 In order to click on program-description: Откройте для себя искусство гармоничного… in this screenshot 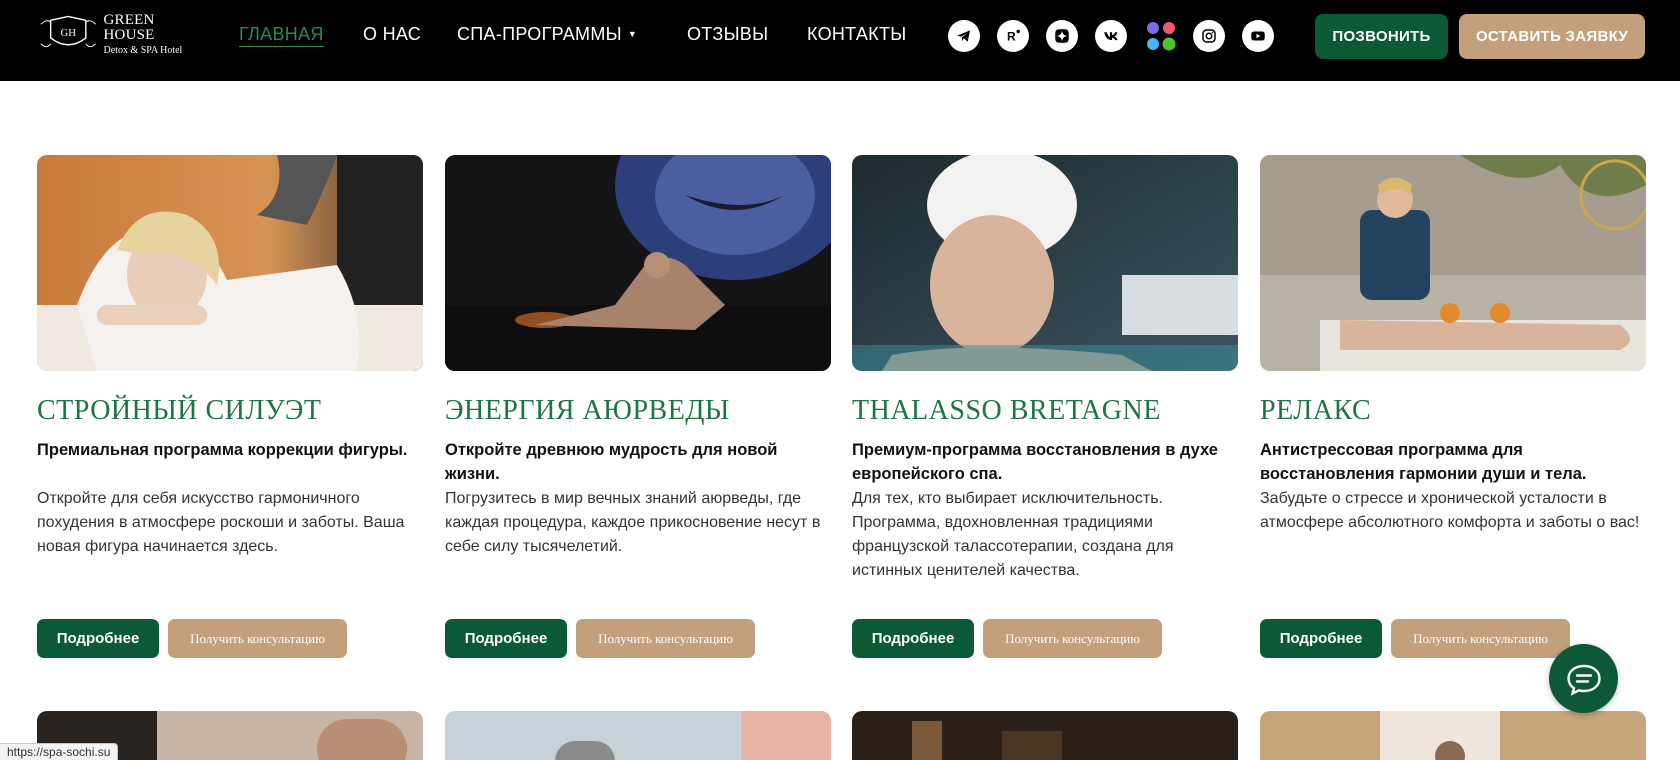, I will do `click(221, 522)`.